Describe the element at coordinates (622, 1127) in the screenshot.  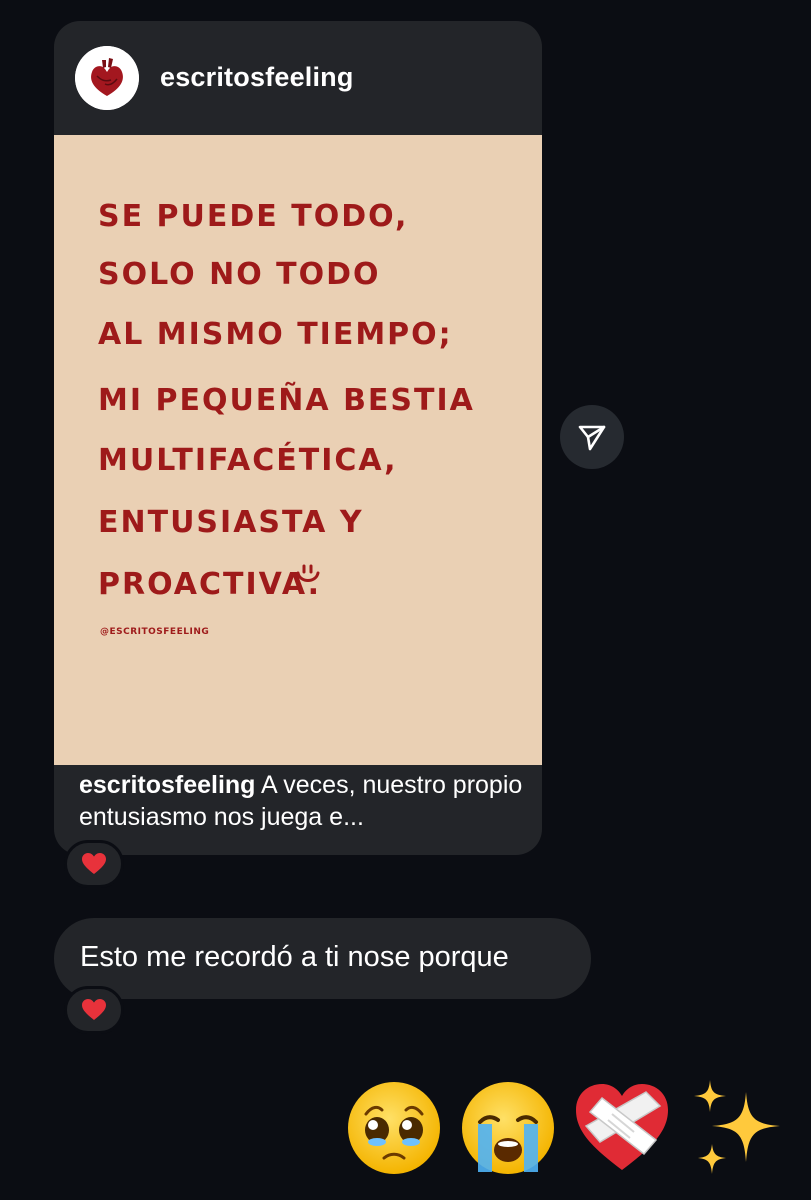
I see `mending-heart-emoji-icon` at that location.